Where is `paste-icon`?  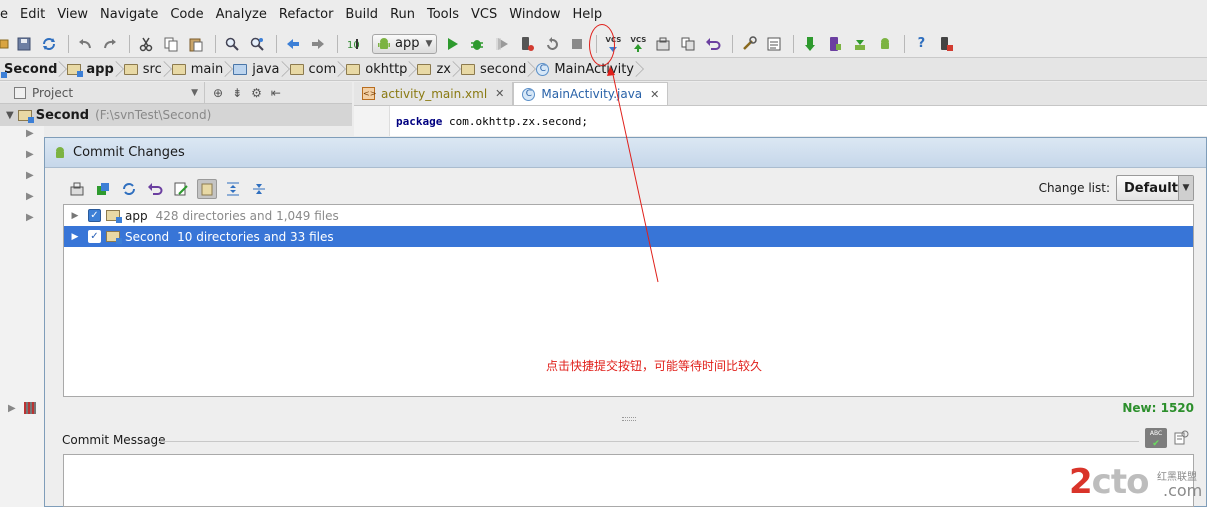 paste-icon is located at coordinates (196, 44).